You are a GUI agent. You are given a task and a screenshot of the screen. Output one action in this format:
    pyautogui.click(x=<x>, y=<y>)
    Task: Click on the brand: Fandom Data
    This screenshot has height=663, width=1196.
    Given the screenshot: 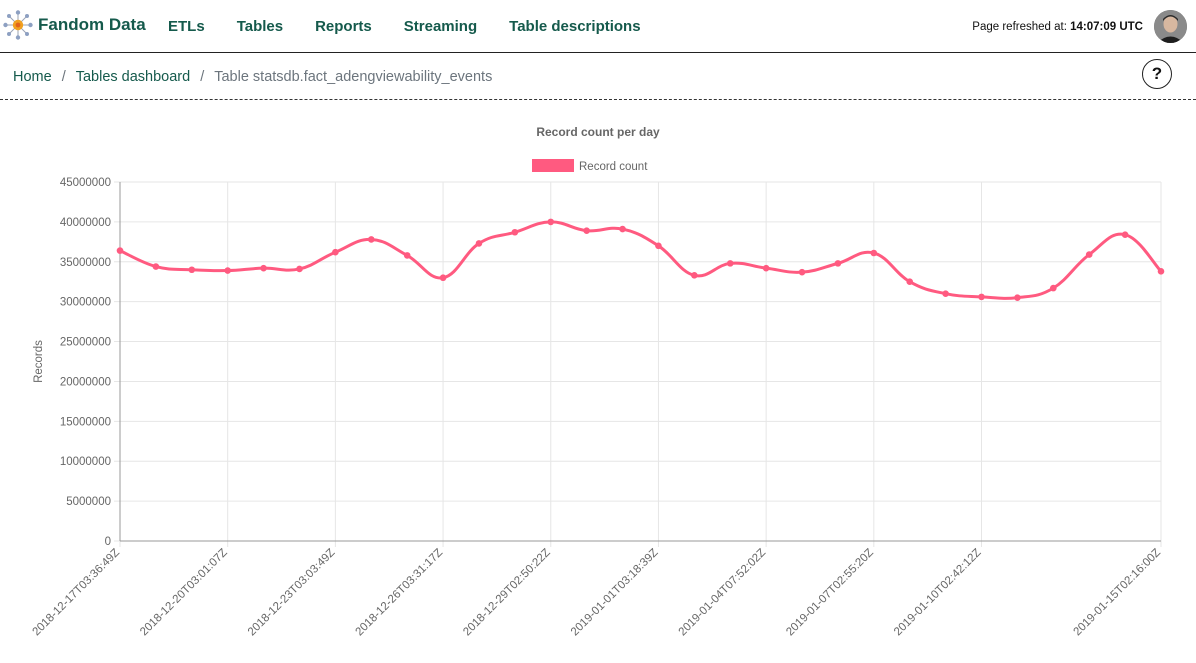 What is the action you would take?
    pyautogui.click(x=74, y=25)
    